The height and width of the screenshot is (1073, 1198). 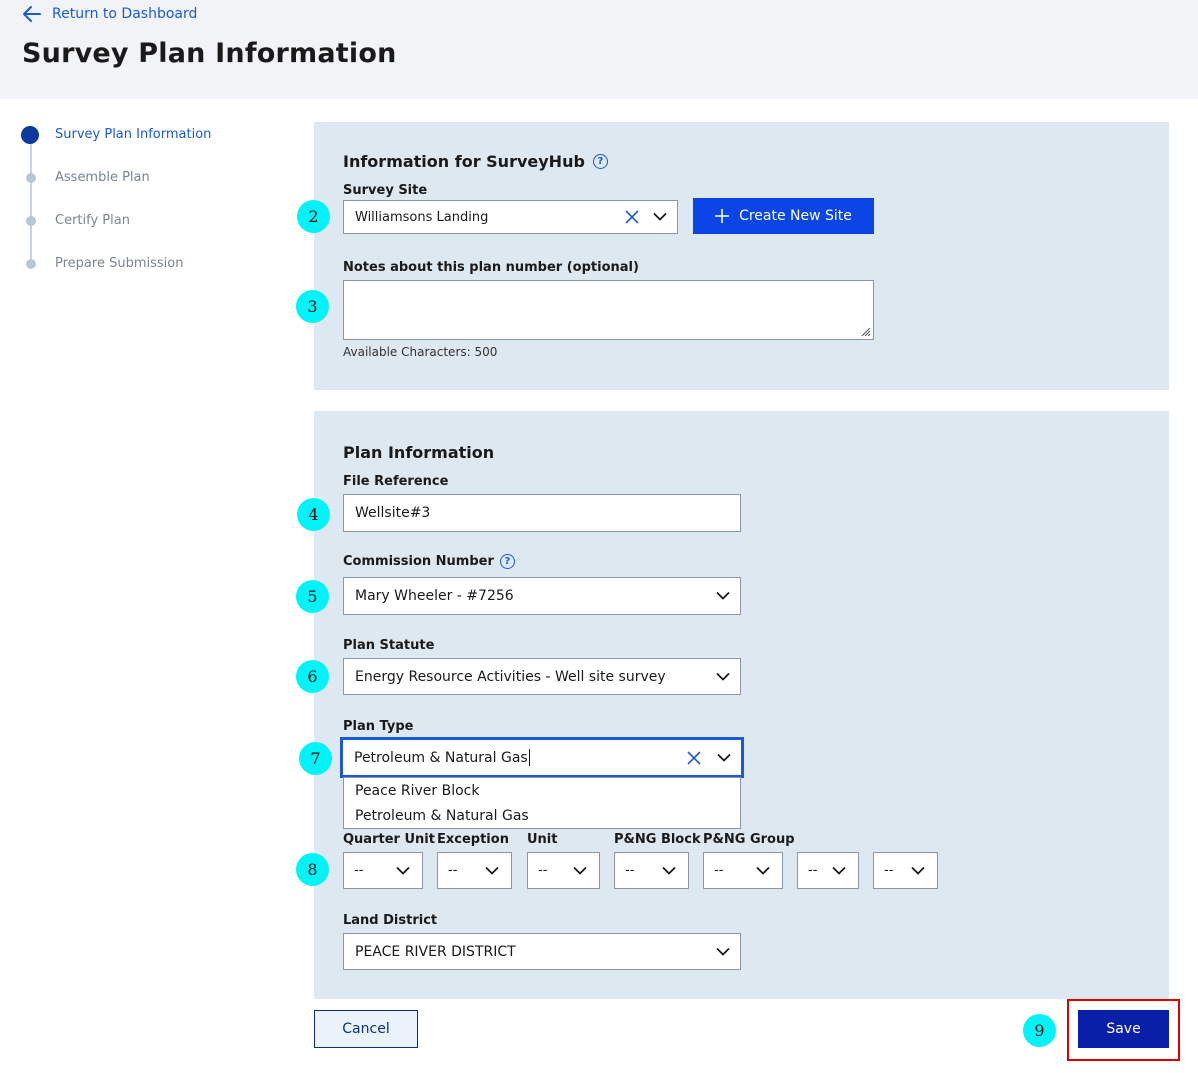 What do you see at coordinates (418, 561) in the screenshot?
I see `commission-number-label-text: Commission Number` at bounding box center [418, 561].